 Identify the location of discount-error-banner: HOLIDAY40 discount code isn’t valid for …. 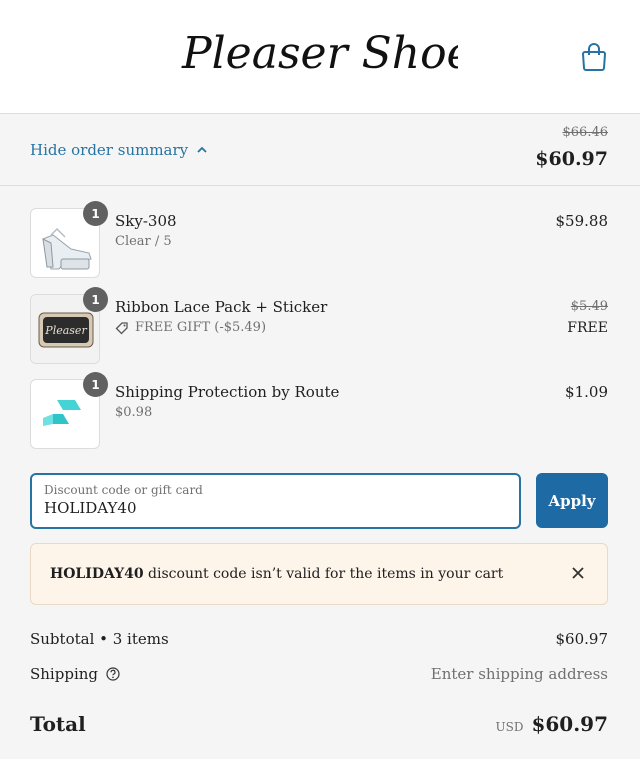
(319, 574).